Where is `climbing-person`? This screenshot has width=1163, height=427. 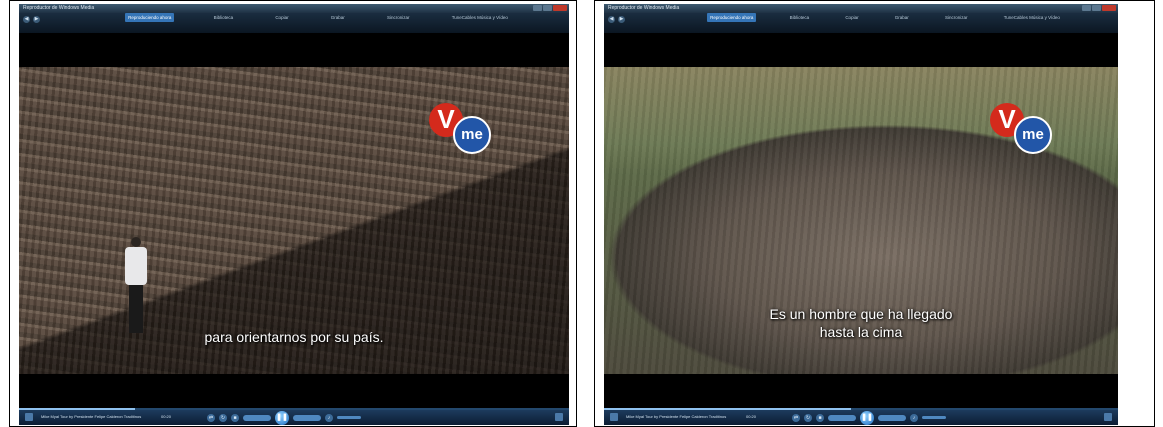
climbing-person is located at coordinates (136, 287).